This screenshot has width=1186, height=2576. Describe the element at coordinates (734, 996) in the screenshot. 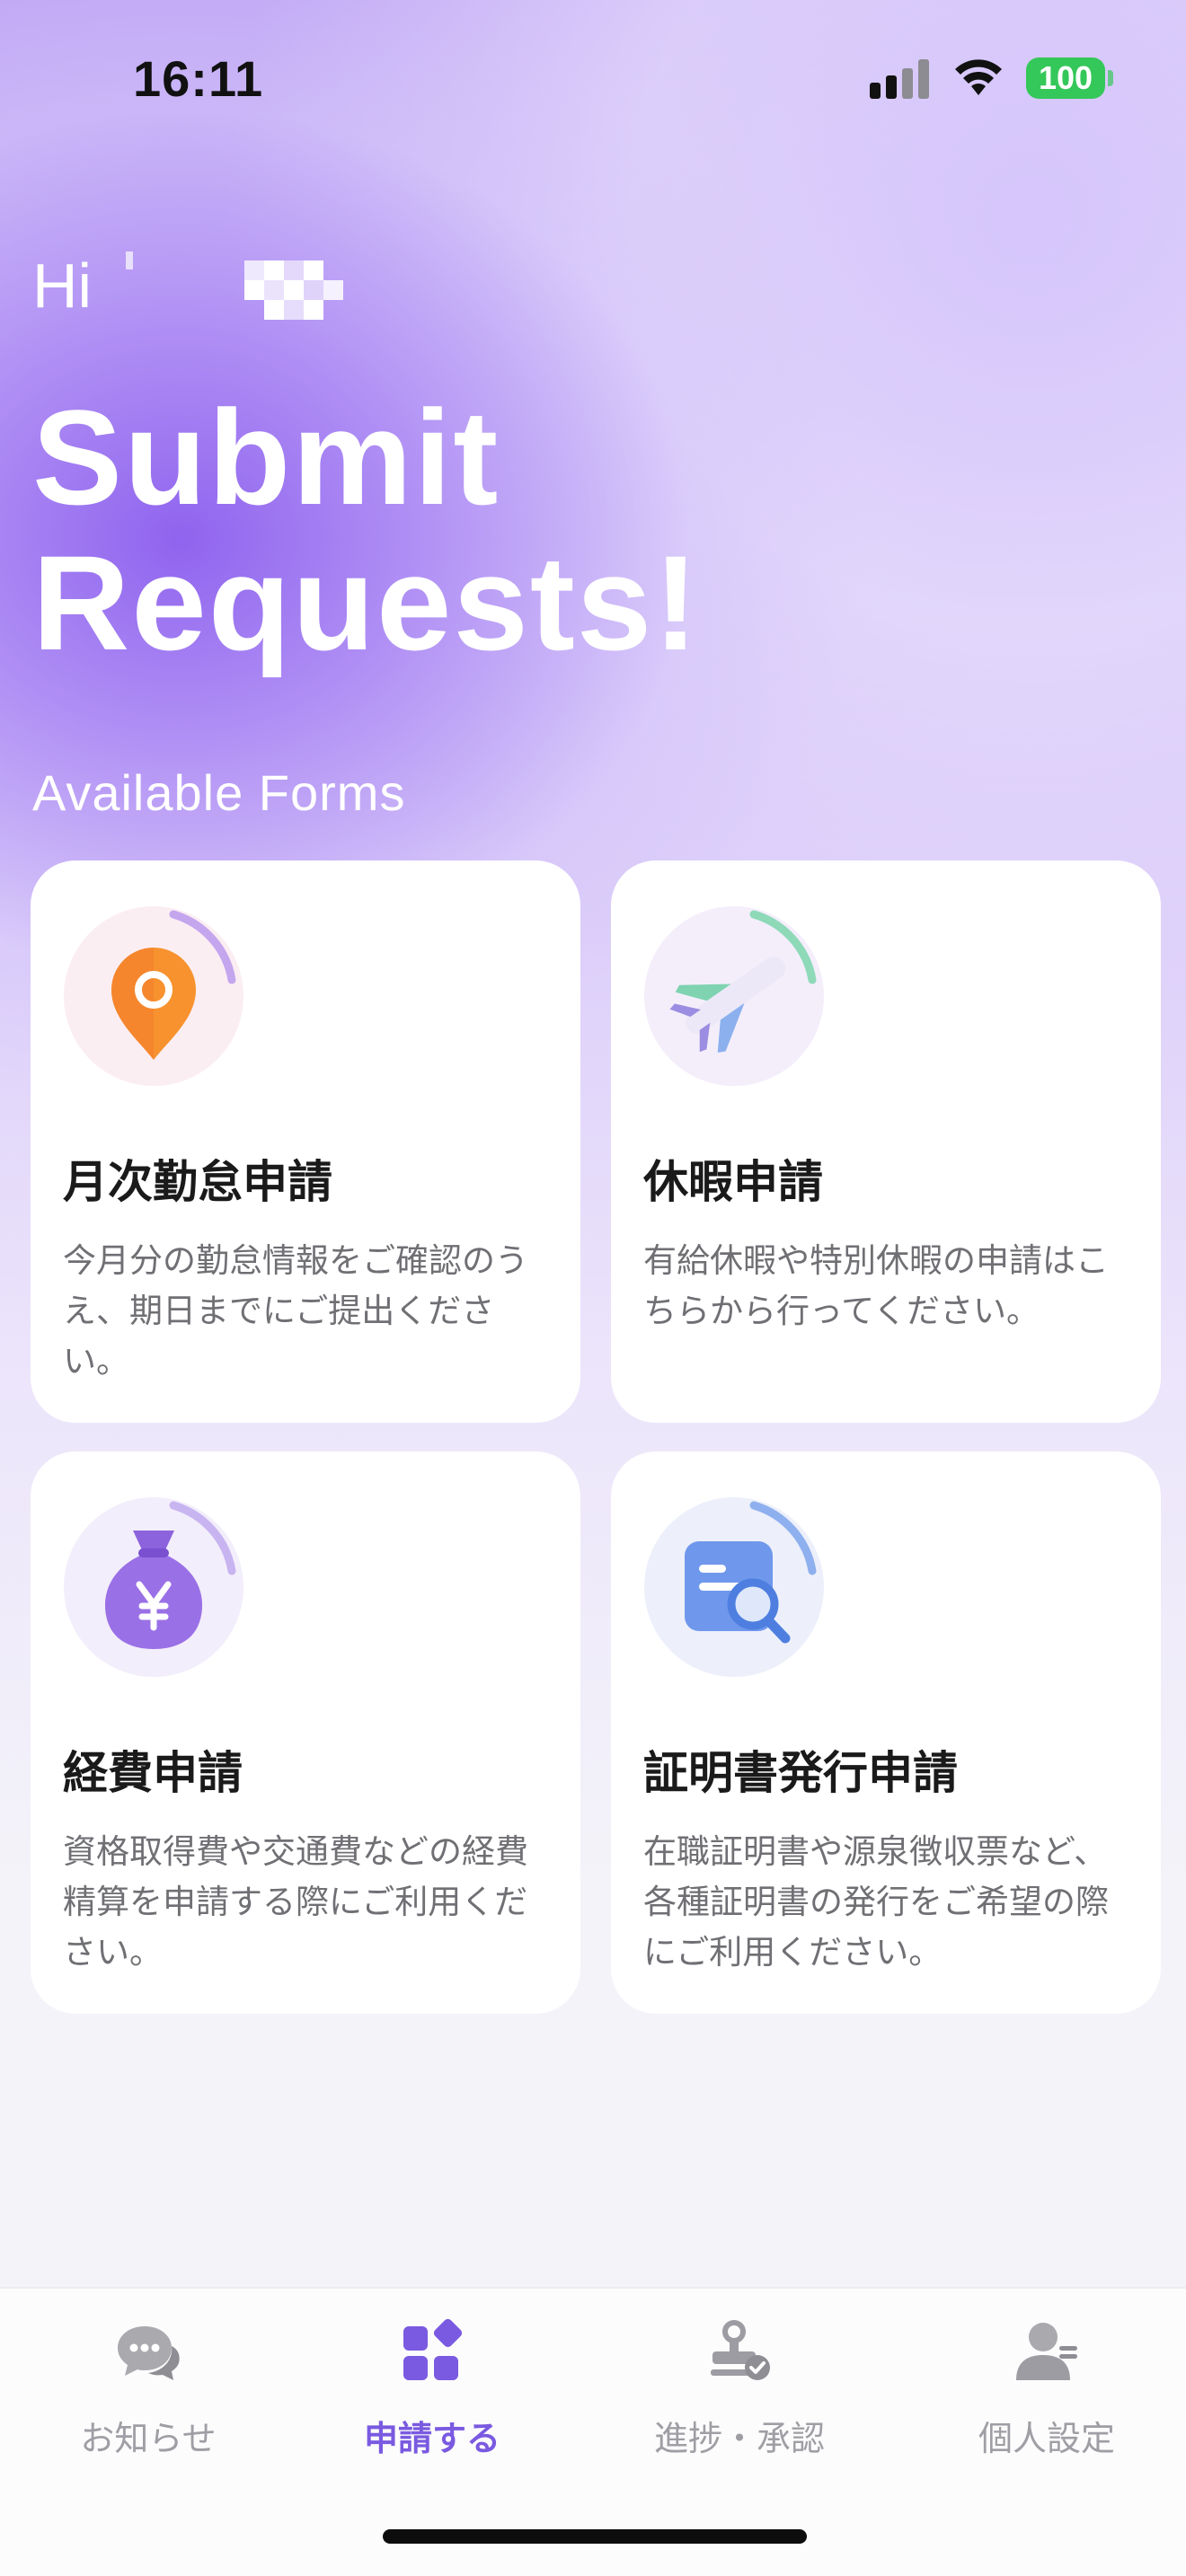

I see `airplane-icon` at that location.